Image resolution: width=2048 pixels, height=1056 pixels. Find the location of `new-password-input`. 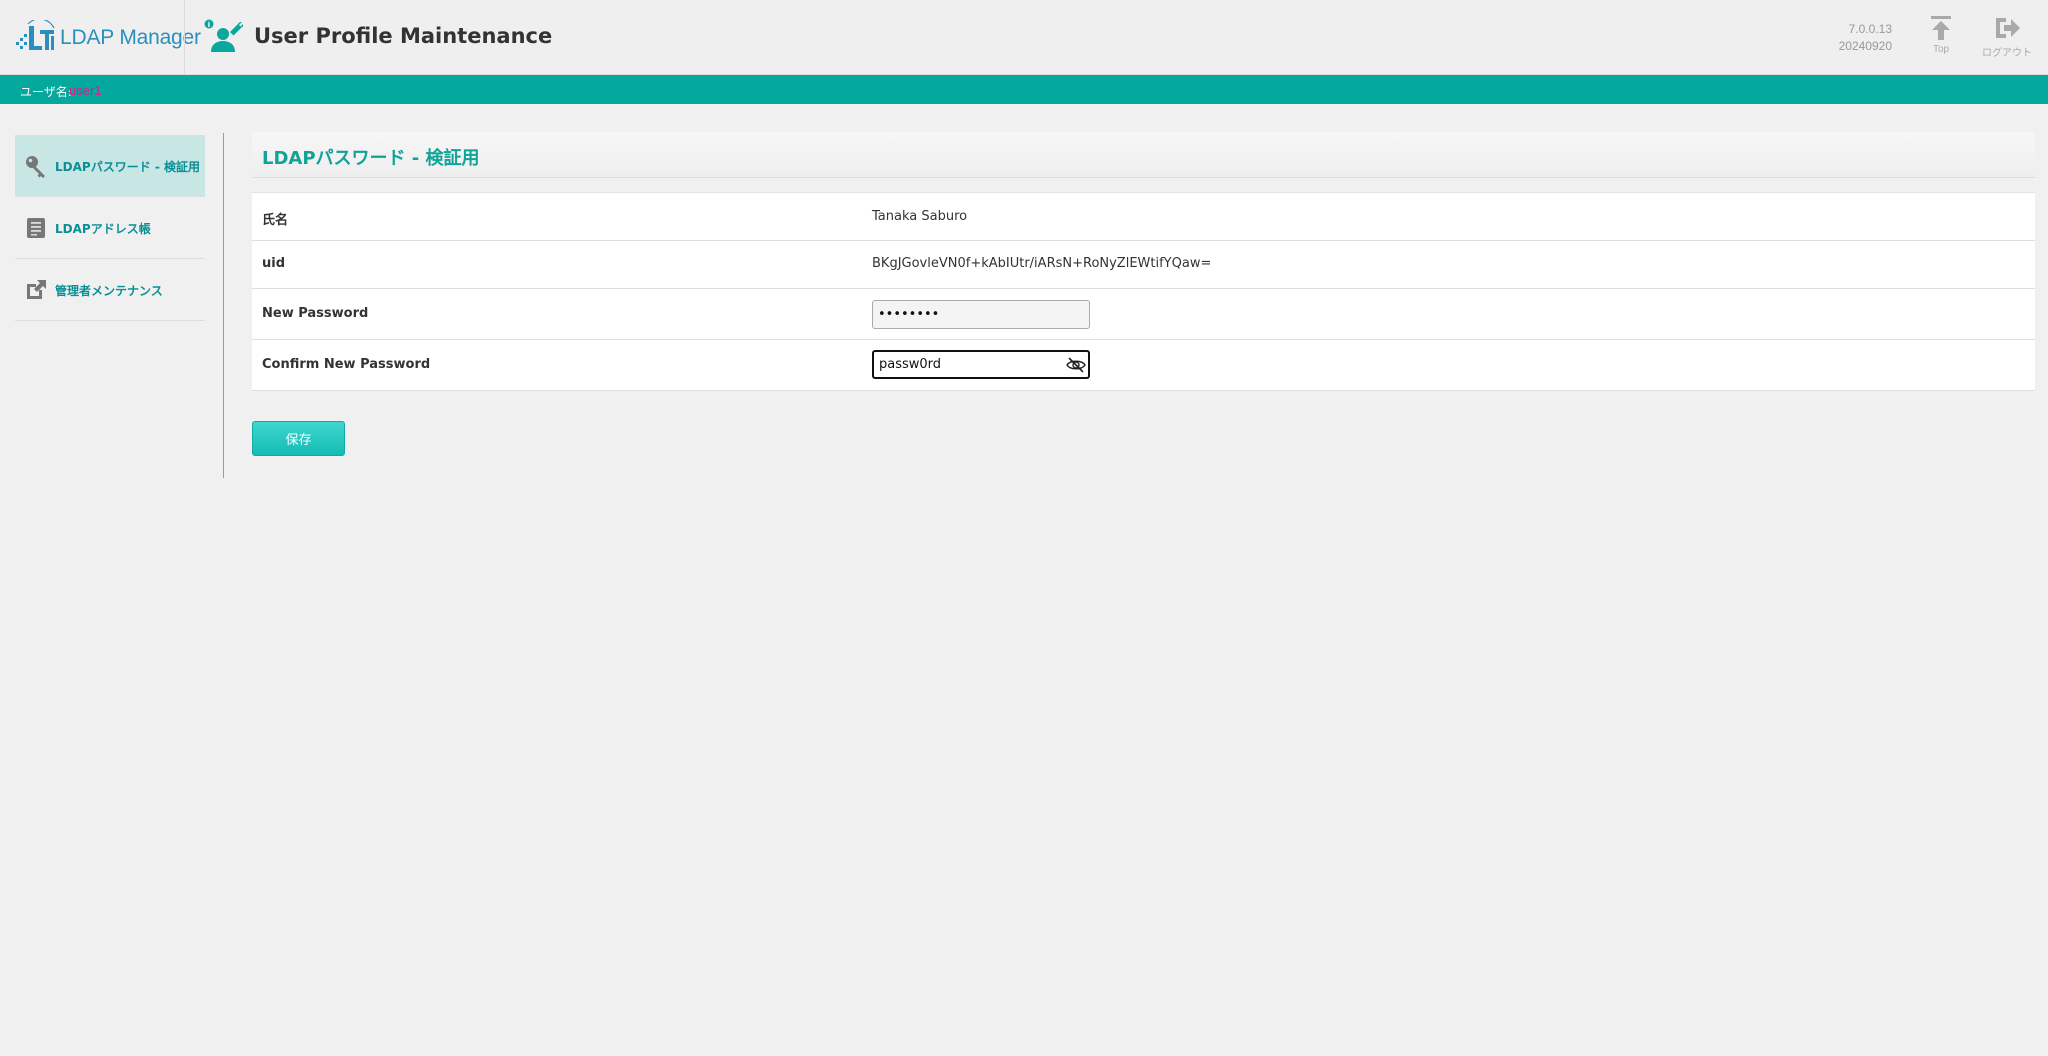

new-password-input is located at coordinates (981, 314).